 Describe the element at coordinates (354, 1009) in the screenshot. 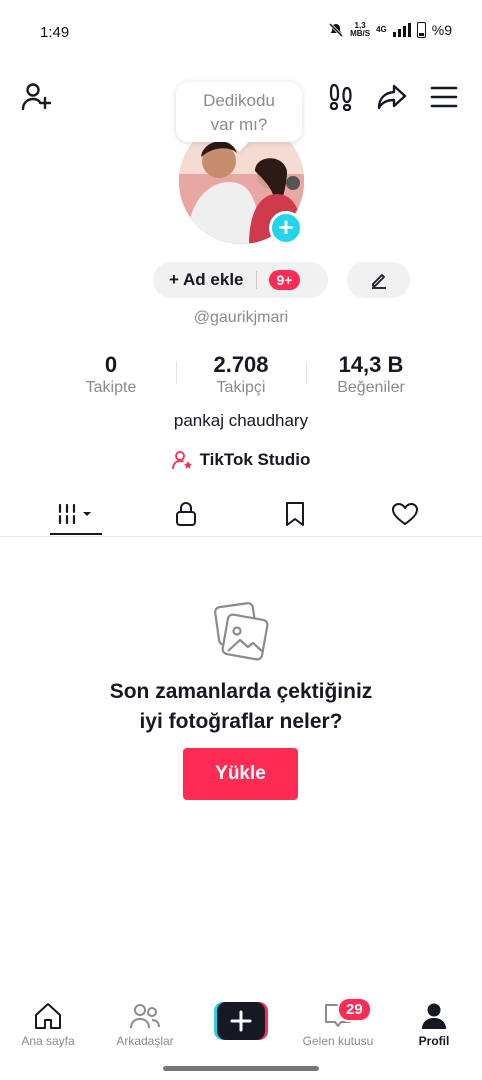

I see `inbox-badge: 29` at that location.